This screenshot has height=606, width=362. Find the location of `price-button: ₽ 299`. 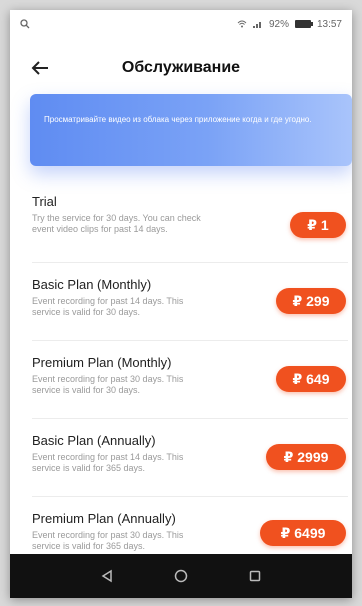

price-button: ₽ 299 is located at coordinates (311, 301).